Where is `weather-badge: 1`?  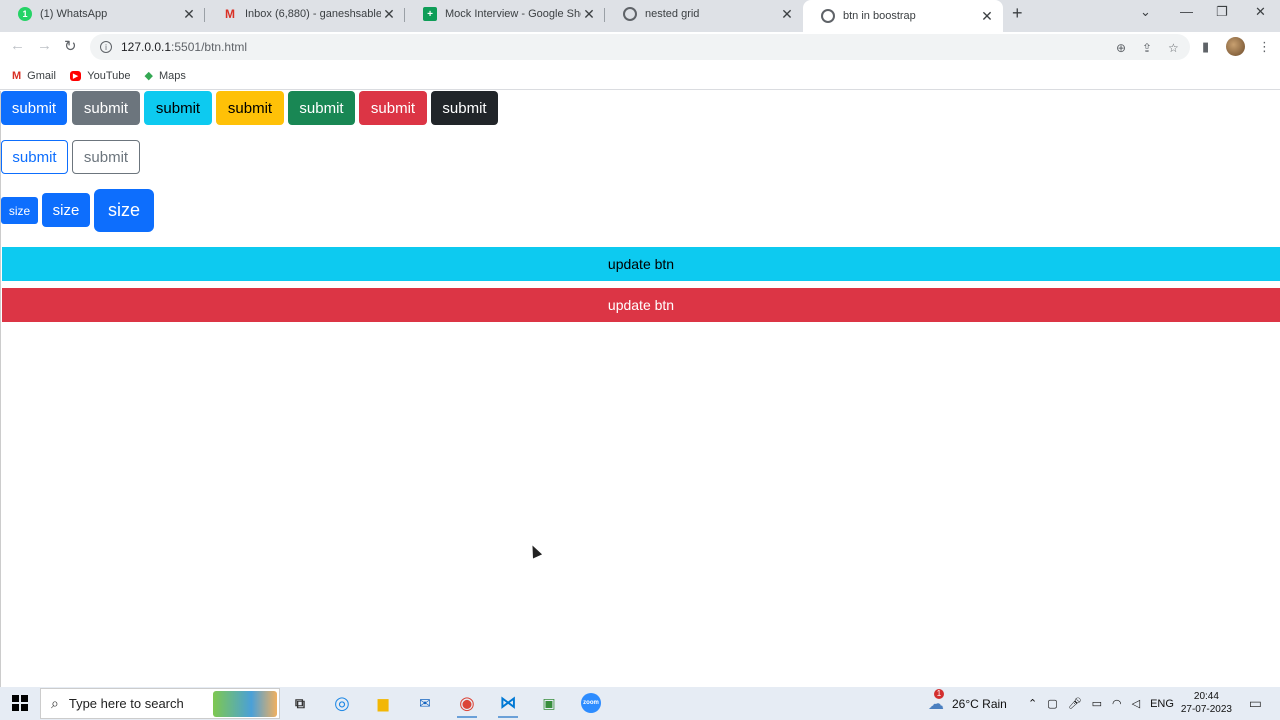 weather-badge: 1 is located at coordinates (939, 693).